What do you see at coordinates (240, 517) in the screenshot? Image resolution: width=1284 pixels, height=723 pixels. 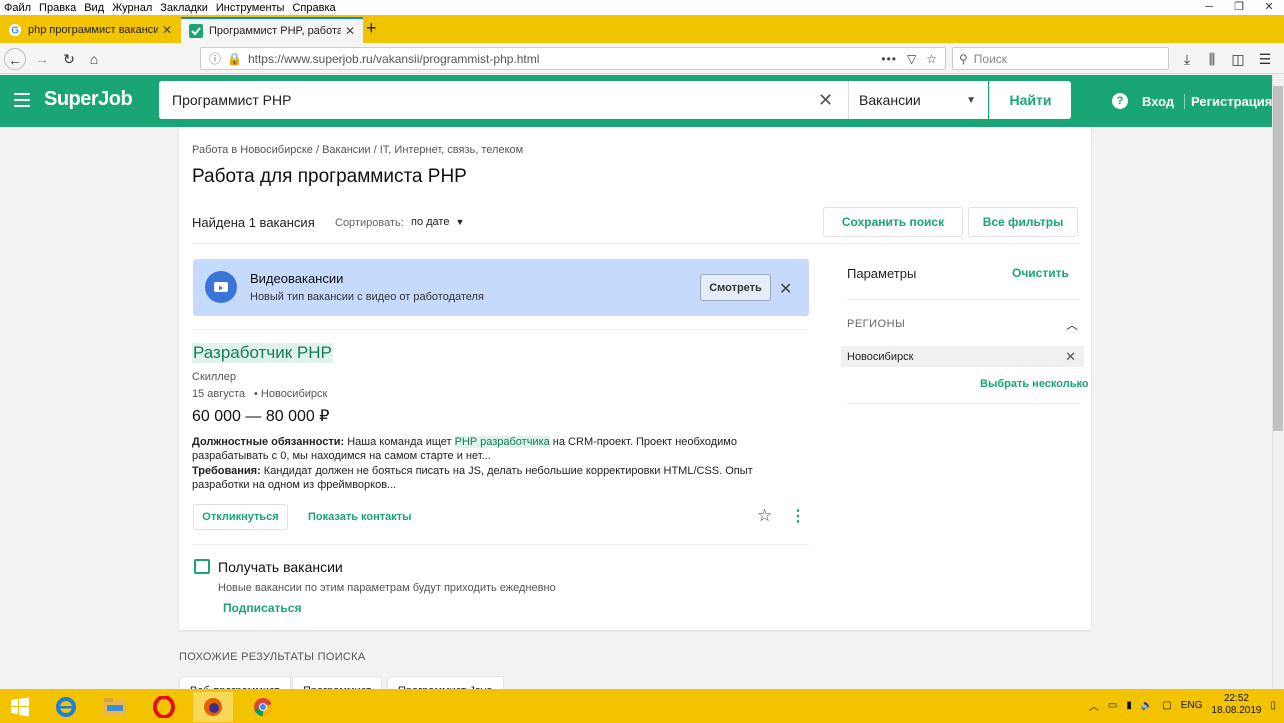 I see `apply-button: Откликнуться` at bounding box center [240, 517].